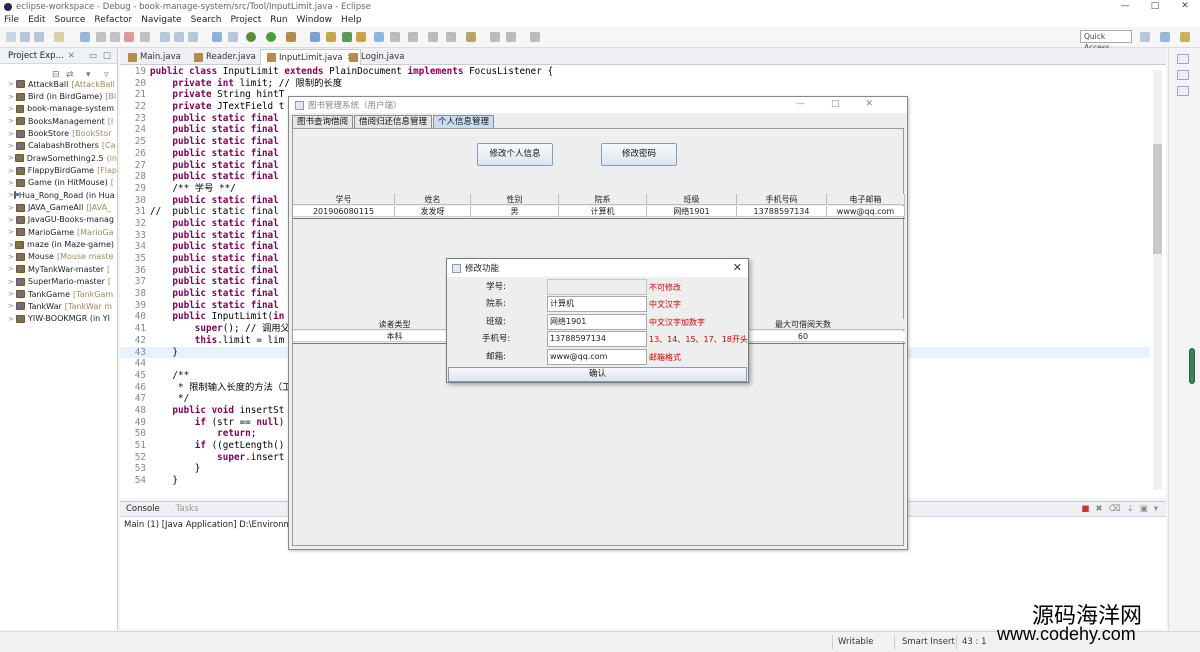 This screenshot has height=652, width=1200. I want to click on tab-main-java: Main.java, so click(154, 57).